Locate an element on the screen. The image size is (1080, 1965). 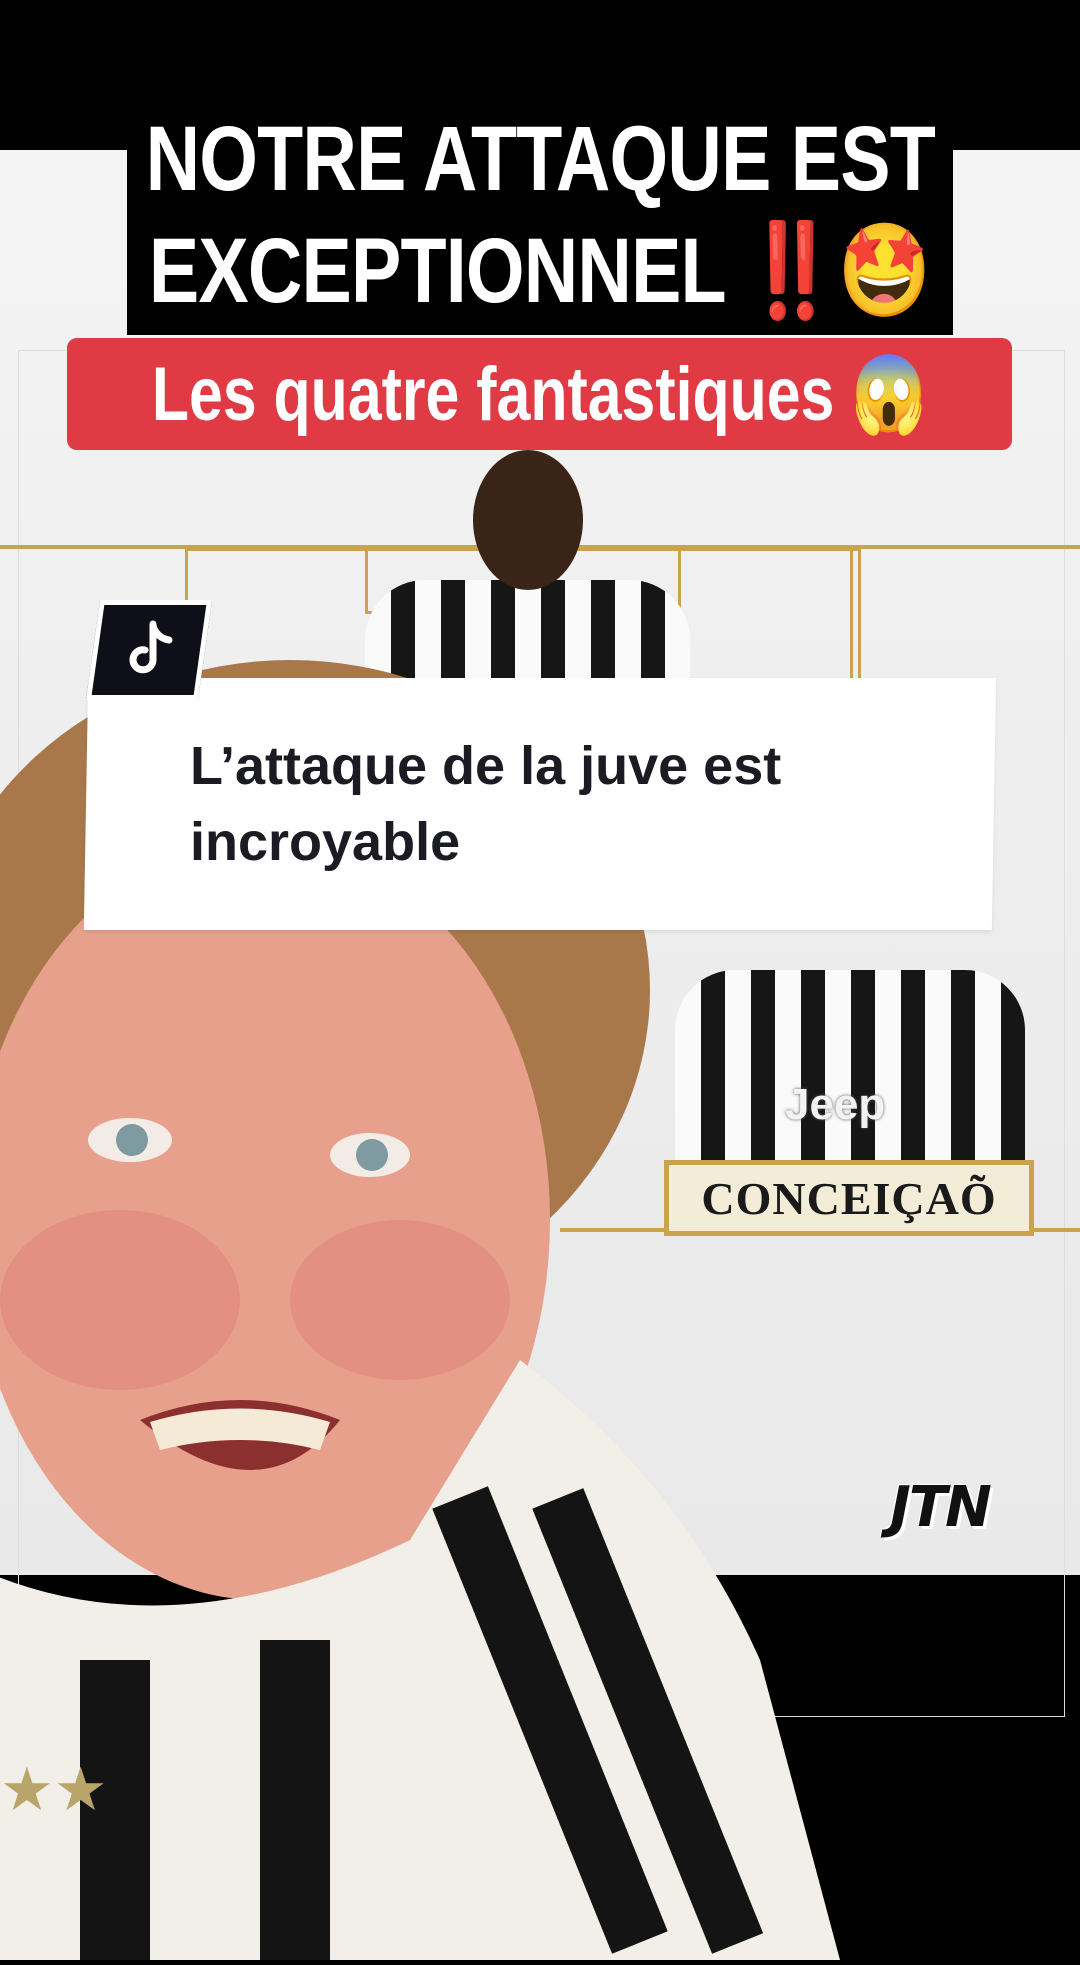
jtn-watermark: JTN is located at coordinates (941, 1507).